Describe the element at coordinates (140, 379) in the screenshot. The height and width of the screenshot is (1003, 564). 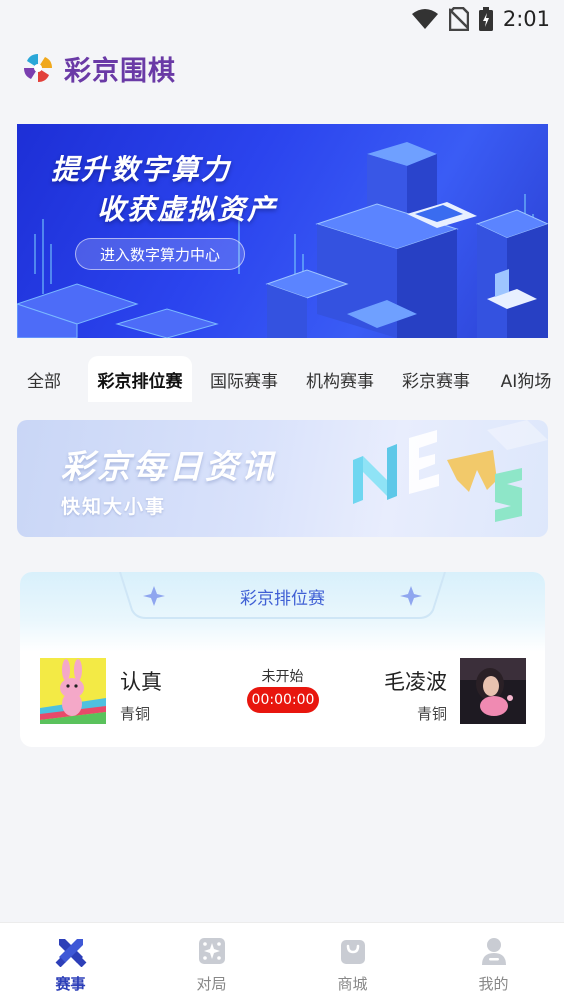
I see `tab-ranking-match: 彩京排位赛` at that location.